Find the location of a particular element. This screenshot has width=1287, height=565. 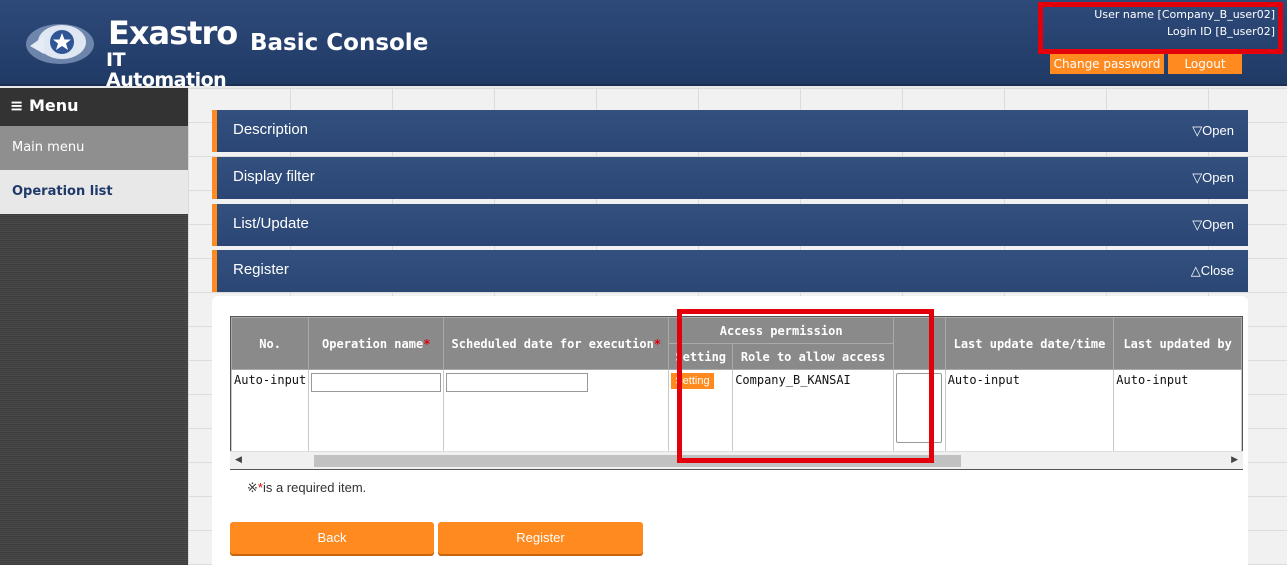

required-note-prefix: ※ is located at coordinates (252, 487).